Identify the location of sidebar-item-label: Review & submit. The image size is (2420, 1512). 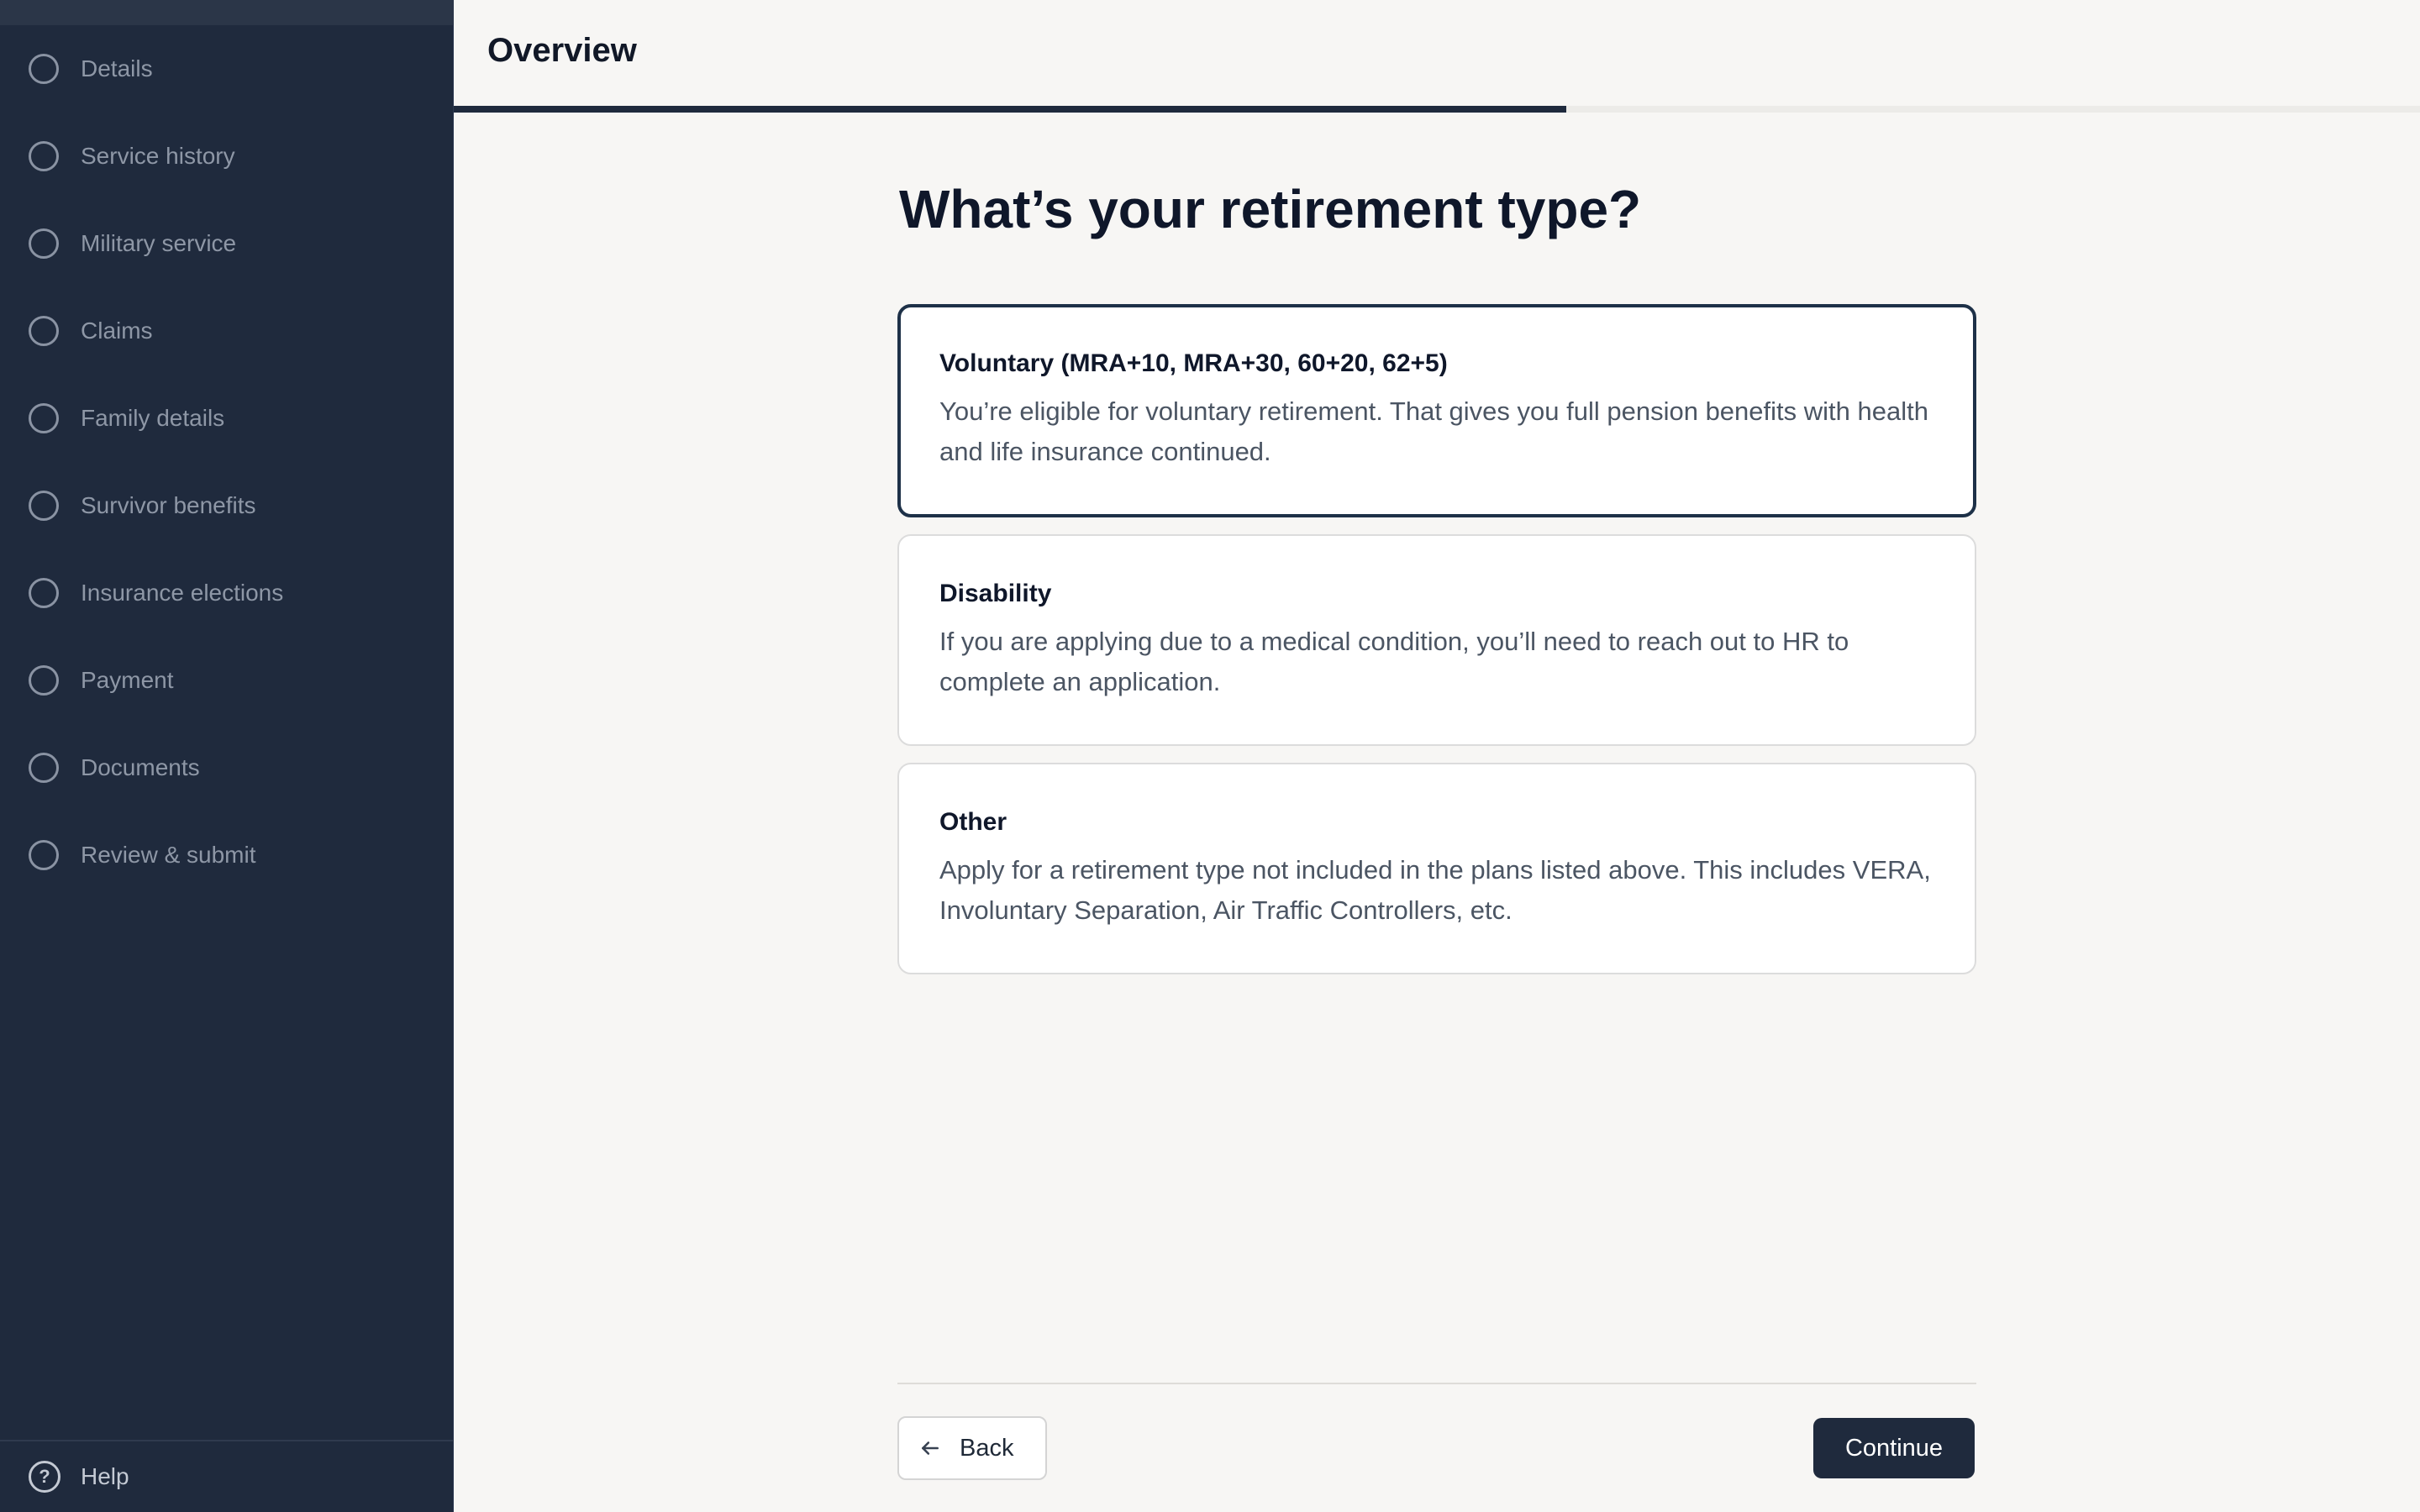
(168, 855).